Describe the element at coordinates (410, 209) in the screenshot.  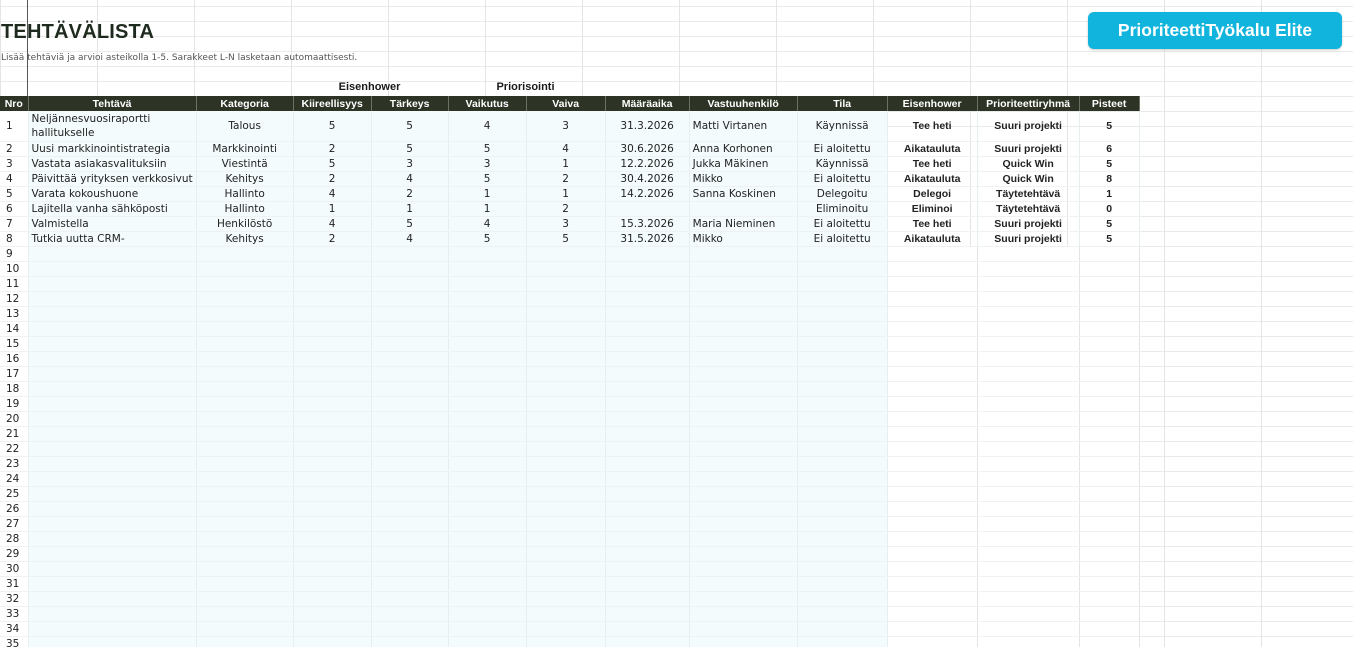
I see `cell-importance: 1` at that location.